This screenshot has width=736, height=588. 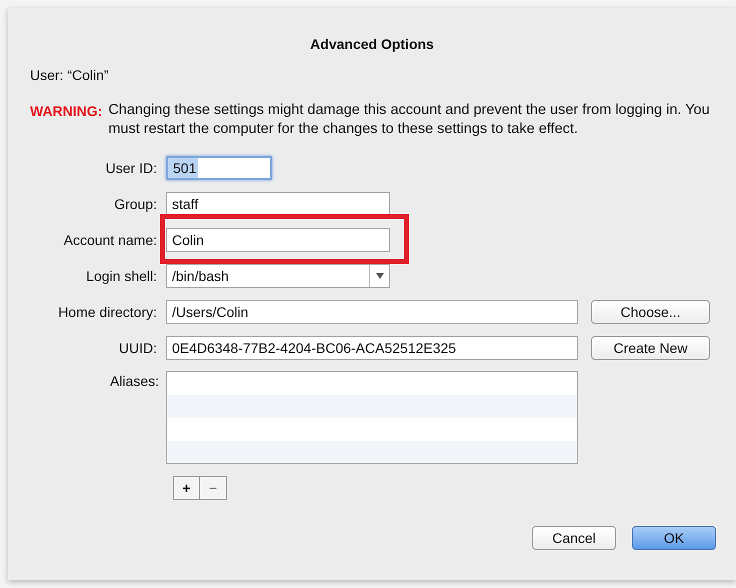 What do you see at coordinates (372, 44) in the screenshot?
I see `dialog-title: Advanced Options` at bounding box center [372, 44].